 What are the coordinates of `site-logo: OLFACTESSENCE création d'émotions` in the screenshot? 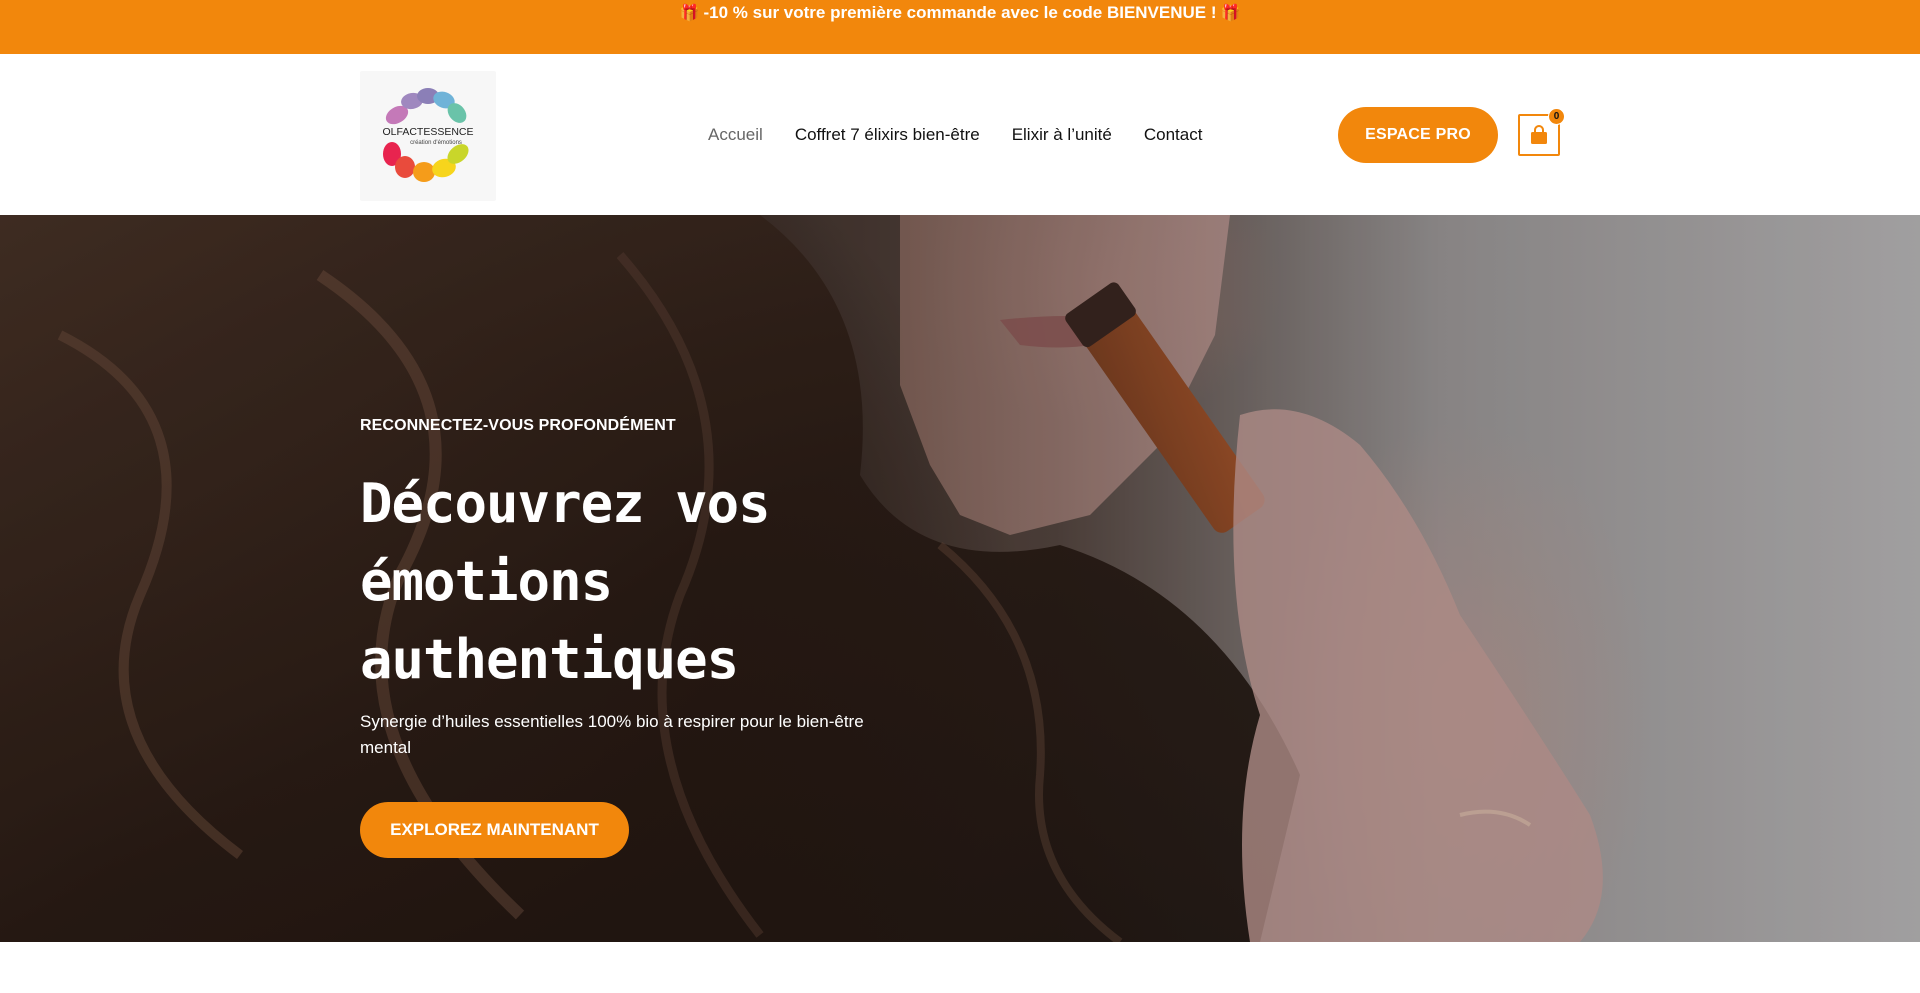 It's located at (428, 136).